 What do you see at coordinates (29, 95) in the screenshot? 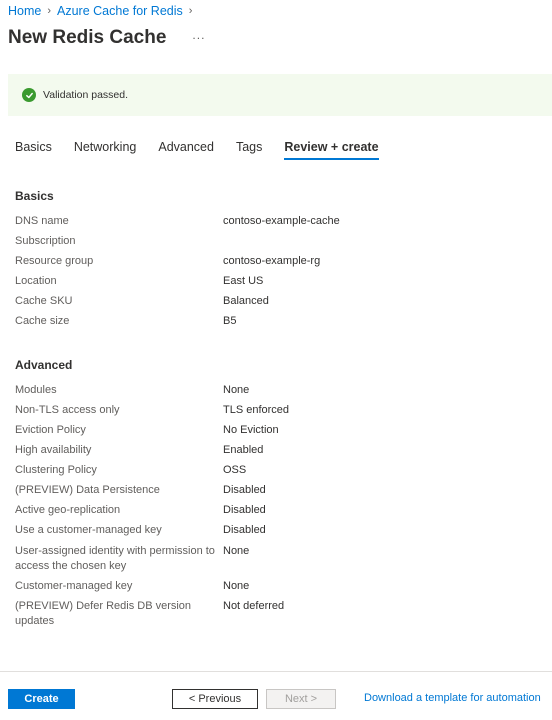
I see `check-circle-icon` at bounding box center [29, 95].